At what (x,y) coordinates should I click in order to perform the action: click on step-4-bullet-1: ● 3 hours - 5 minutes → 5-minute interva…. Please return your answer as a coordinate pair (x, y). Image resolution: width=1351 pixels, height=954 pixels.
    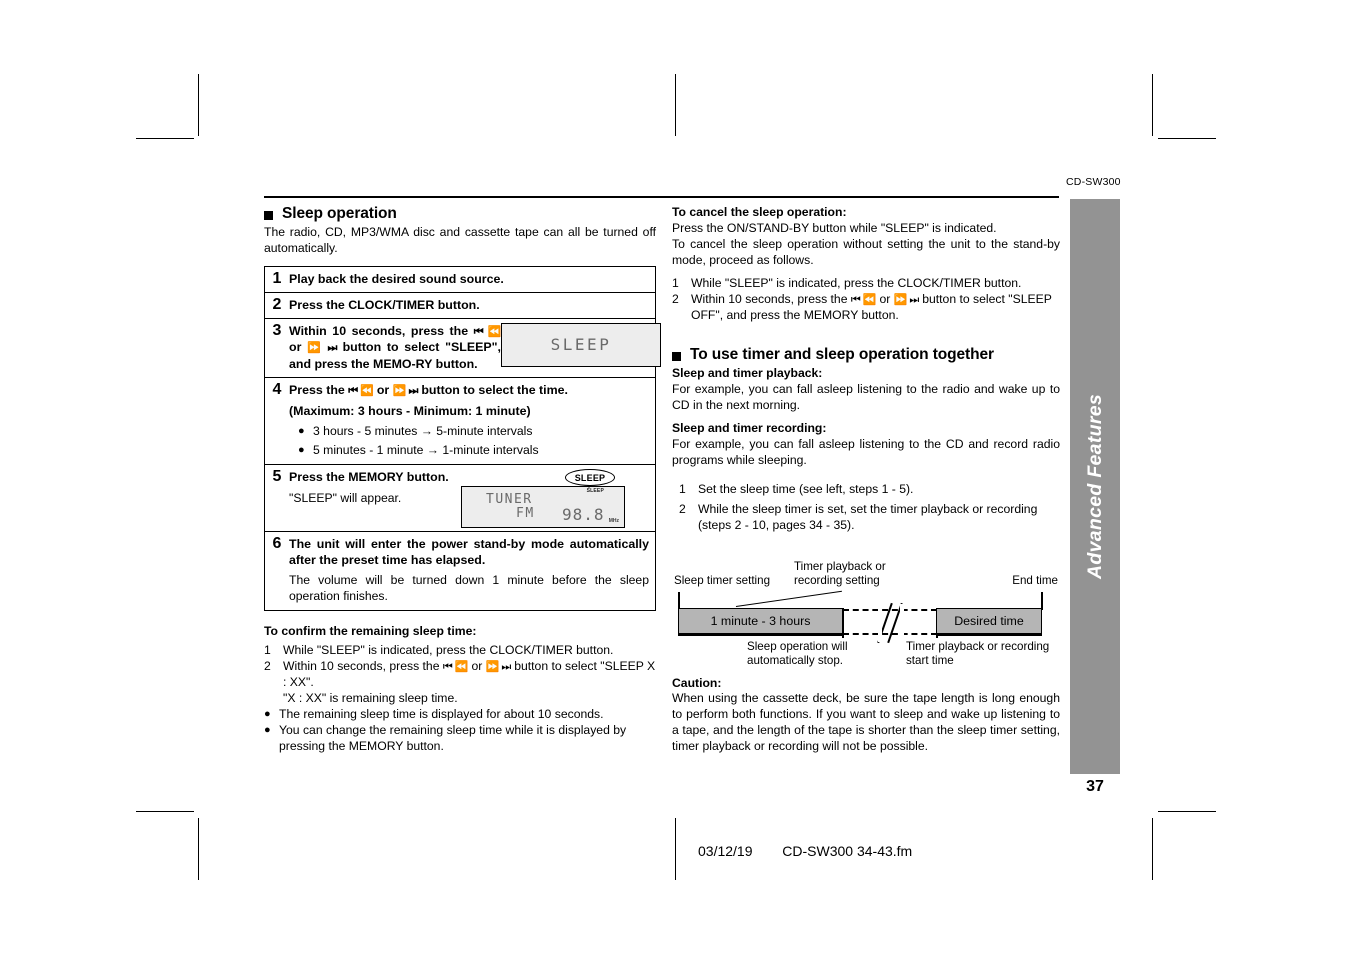
    Looking at the image, I should click on (415, 431).